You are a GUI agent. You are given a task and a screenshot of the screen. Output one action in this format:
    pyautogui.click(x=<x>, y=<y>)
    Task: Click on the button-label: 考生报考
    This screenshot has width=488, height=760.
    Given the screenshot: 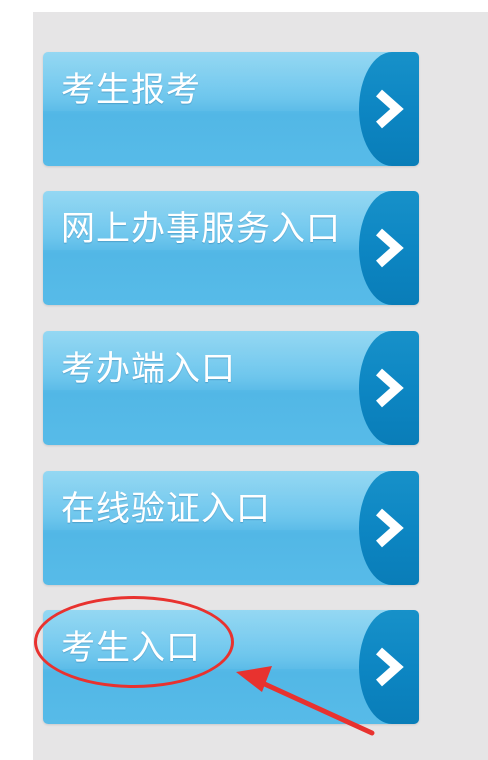 What is the action you would take?
    pyautogui.click(x=131, y=90)
    